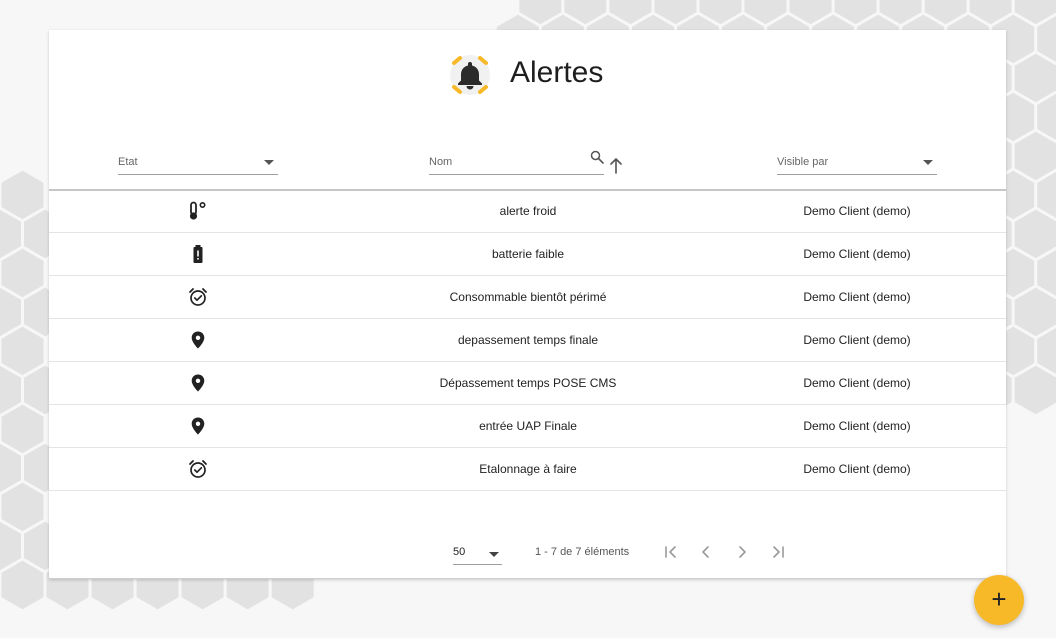 This screenshot has height=638, width=1056. Describe the element at coordinates (197, 210) in the screenshot. I see `thermometer-icon` at that location.